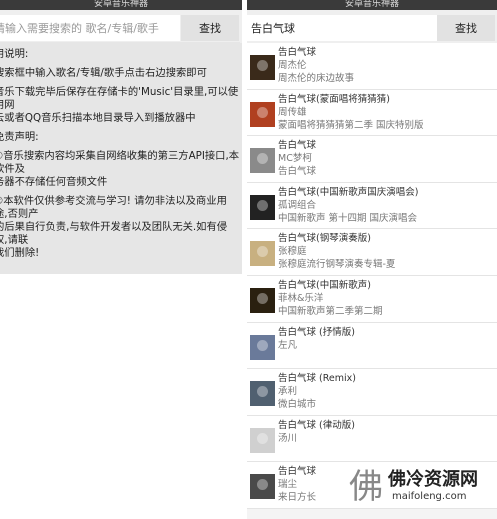 The height and width of the screenshot is (519, 497). I want to click on result-item: 告白气球 (抒情版) 左凡, so click(372, 346).